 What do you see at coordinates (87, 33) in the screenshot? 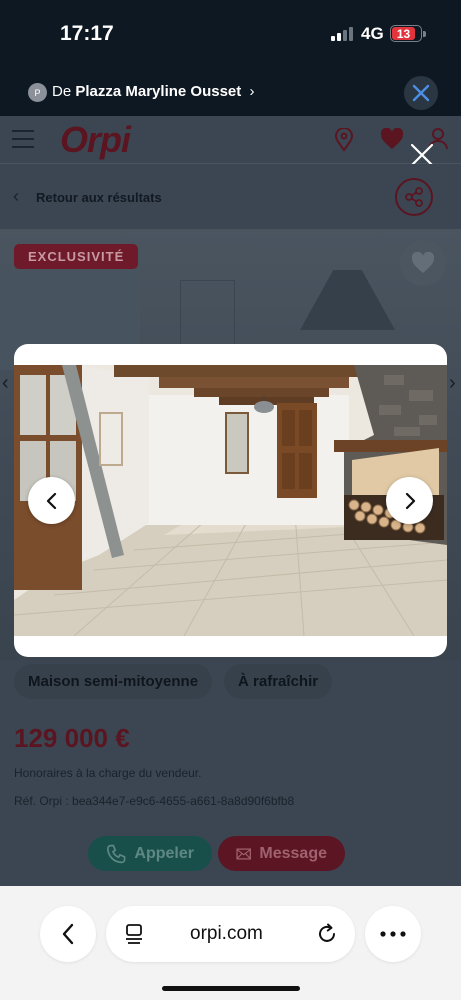
I see `clock: 17:17` at bounding box center [87, 33].